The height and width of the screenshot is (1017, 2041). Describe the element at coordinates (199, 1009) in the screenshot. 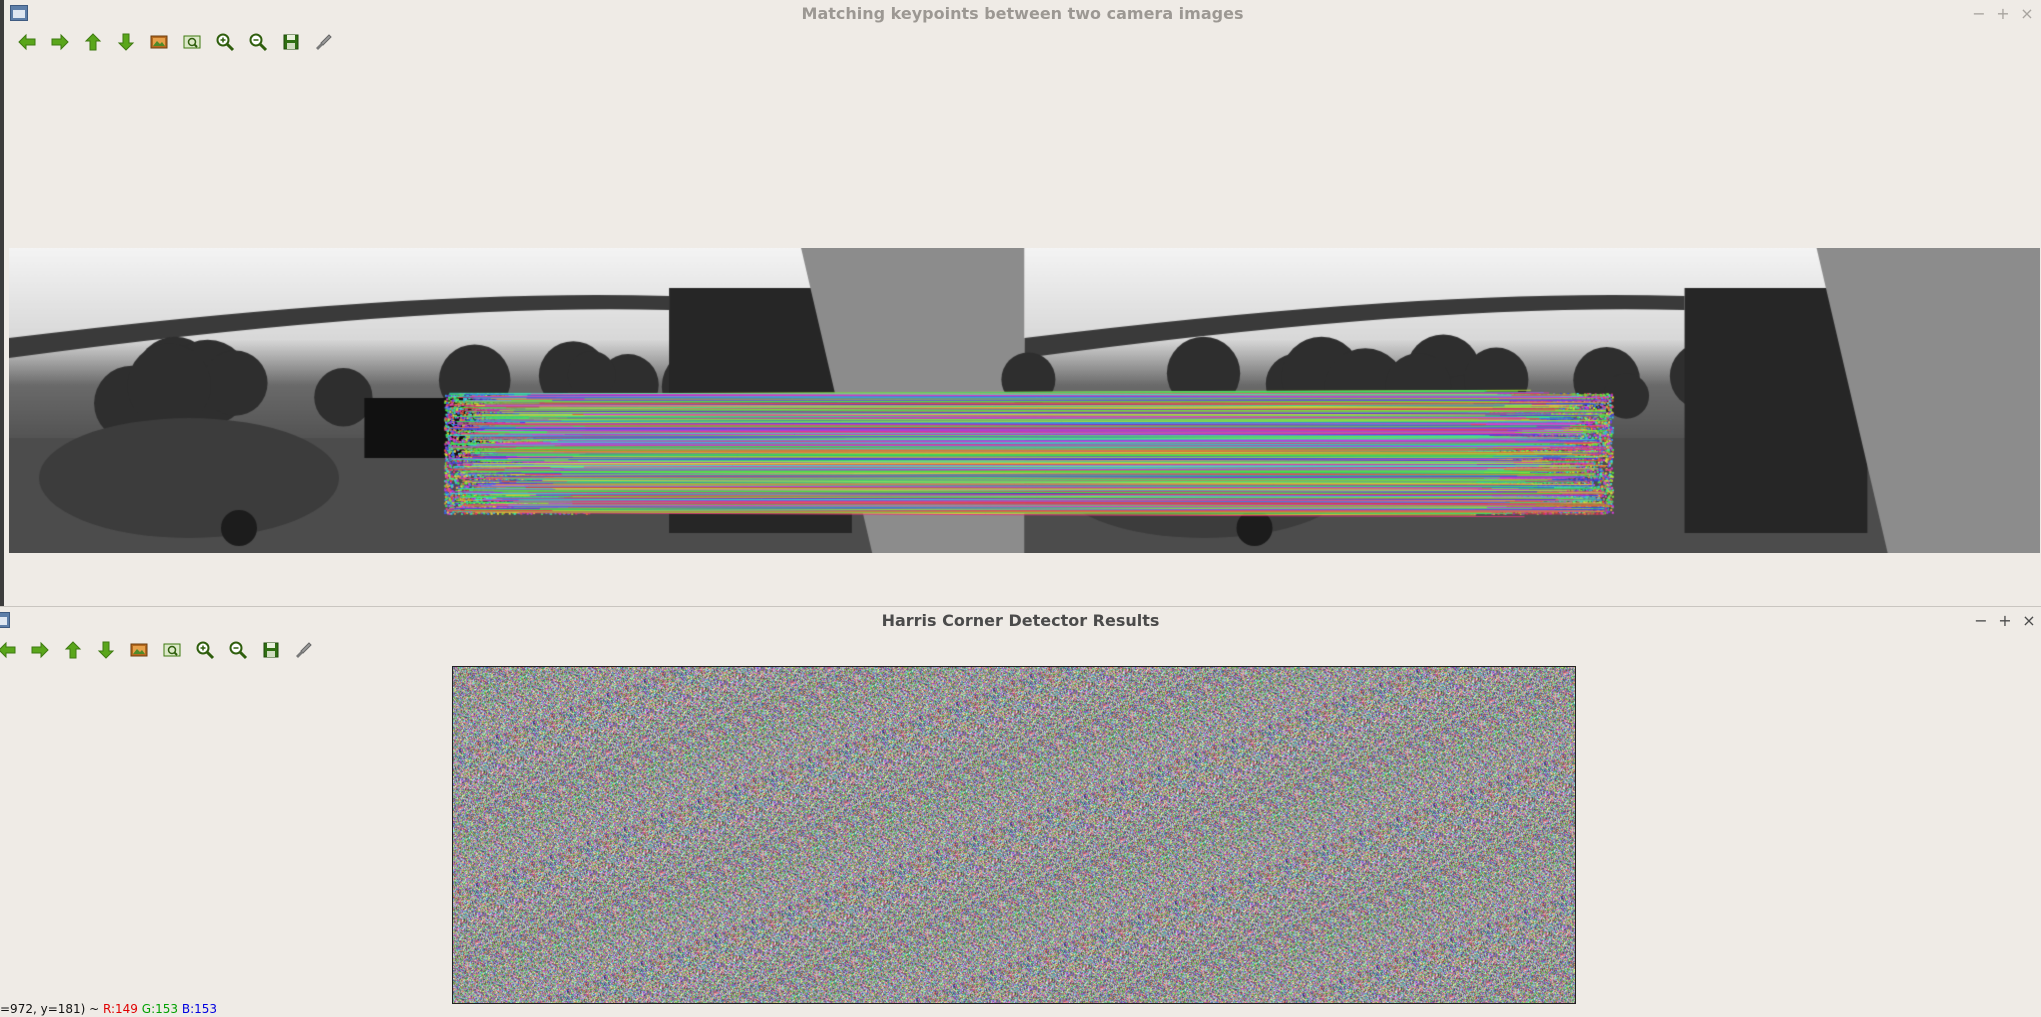

I see `pixel-blue-value: B:153` at that location.